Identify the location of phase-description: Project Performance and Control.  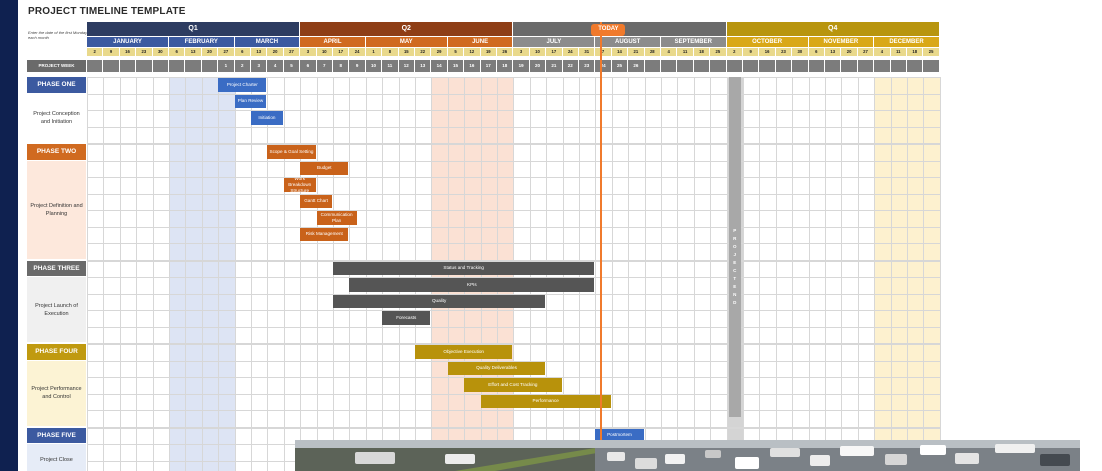
(56, 393).